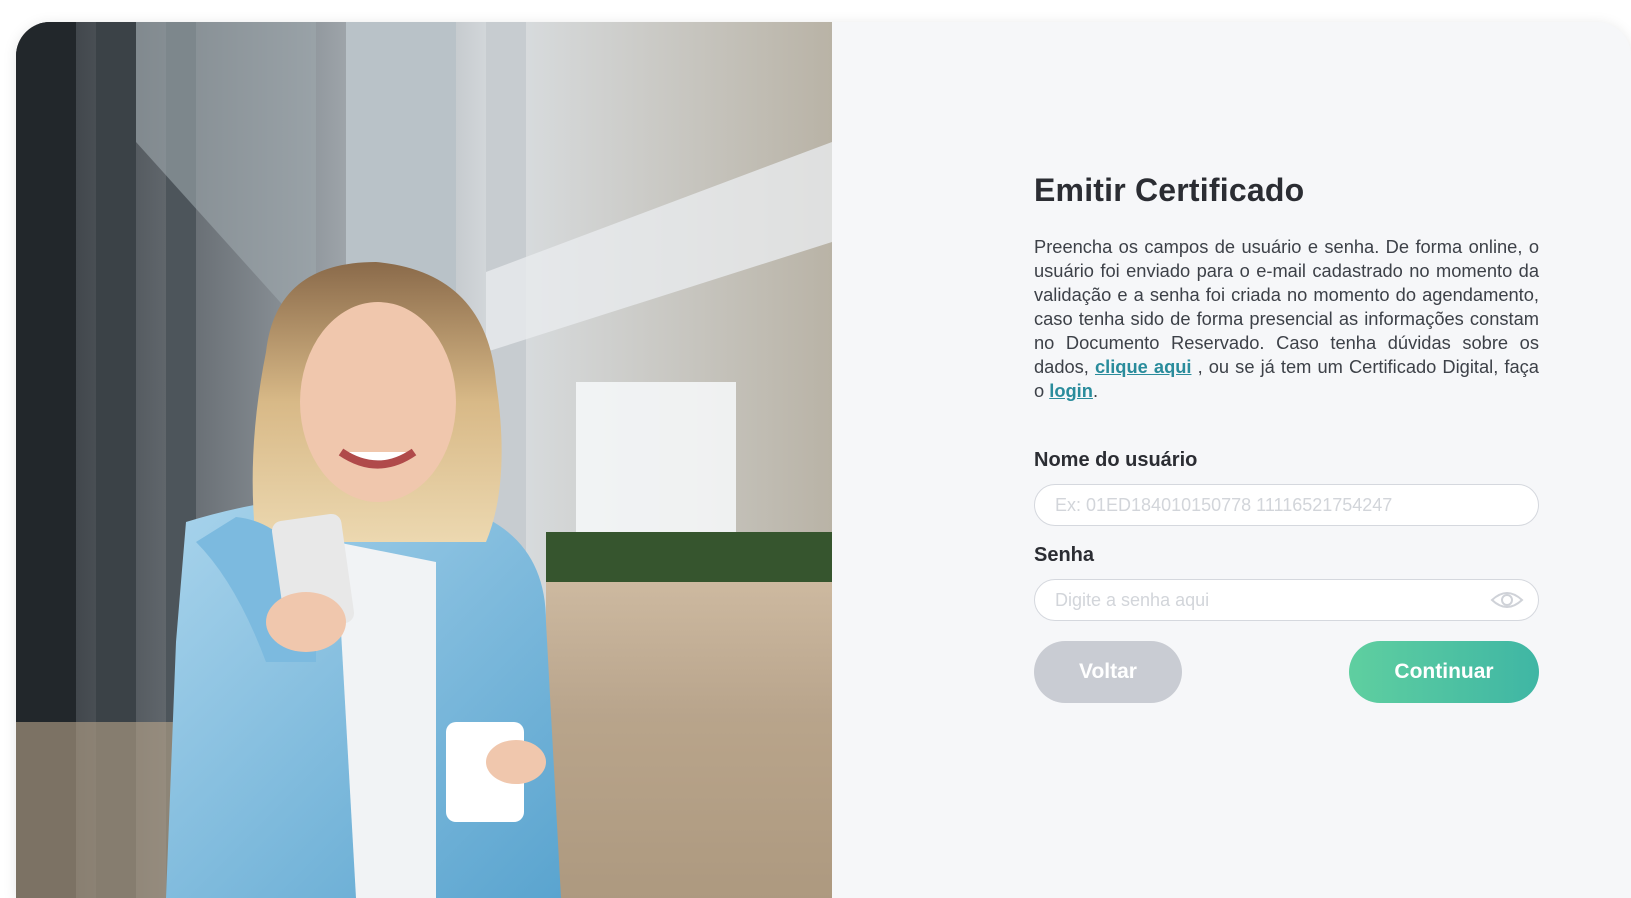 The image size is (1631, 898). I want to click on password-input, so click(1270, 600).